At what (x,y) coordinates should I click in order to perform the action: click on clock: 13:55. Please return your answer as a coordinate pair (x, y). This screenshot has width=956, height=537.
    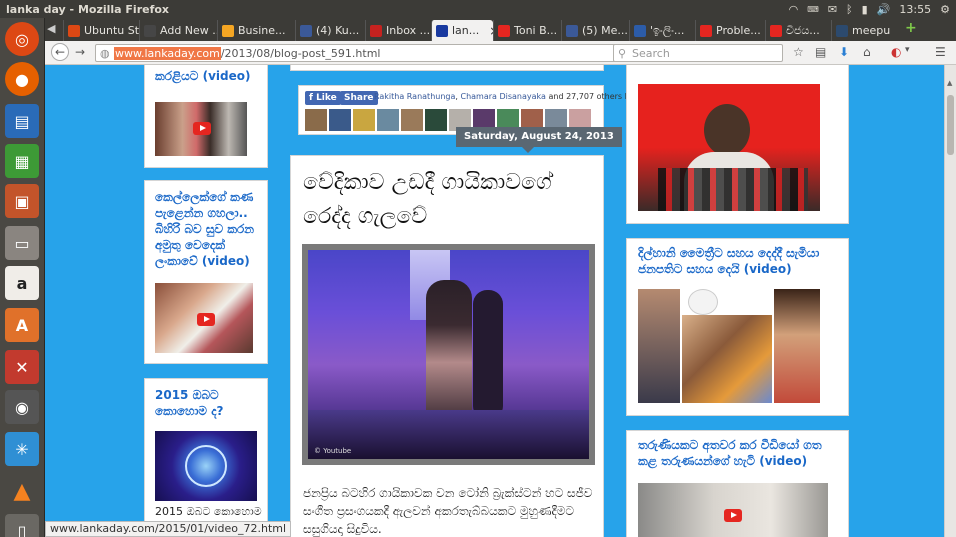
    Looking at the image, I should click on (915, 9).